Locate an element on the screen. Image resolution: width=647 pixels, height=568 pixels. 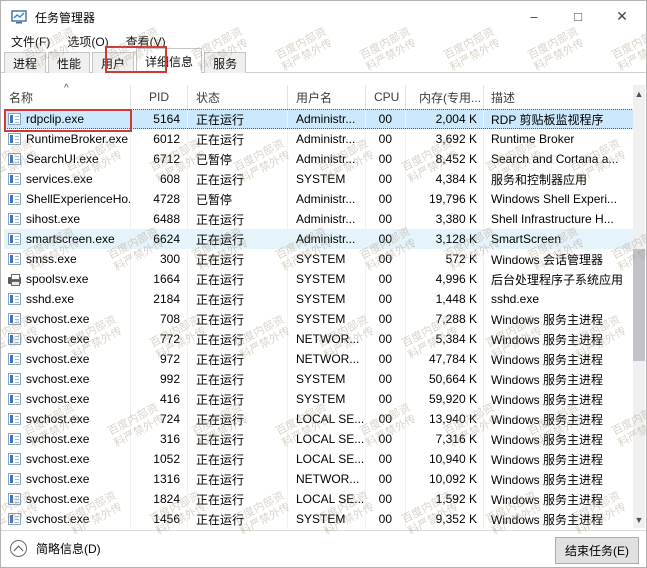
scroll-down-icon: ▼ is located at coordinates (639, 519).